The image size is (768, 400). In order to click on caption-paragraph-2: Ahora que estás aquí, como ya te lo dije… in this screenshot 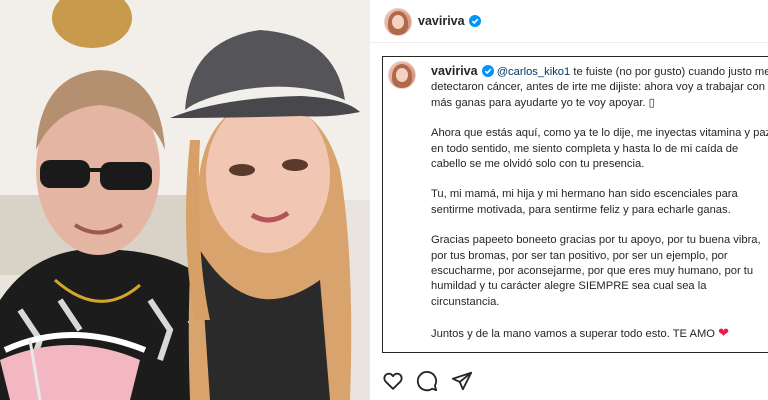, I will do `click(599, 149)`.